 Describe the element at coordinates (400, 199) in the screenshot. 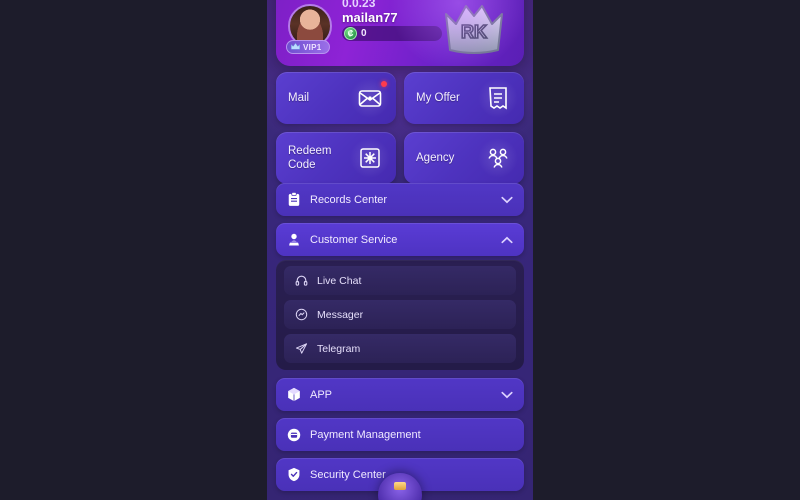

I see `row-records-center: Records Center` at that location.